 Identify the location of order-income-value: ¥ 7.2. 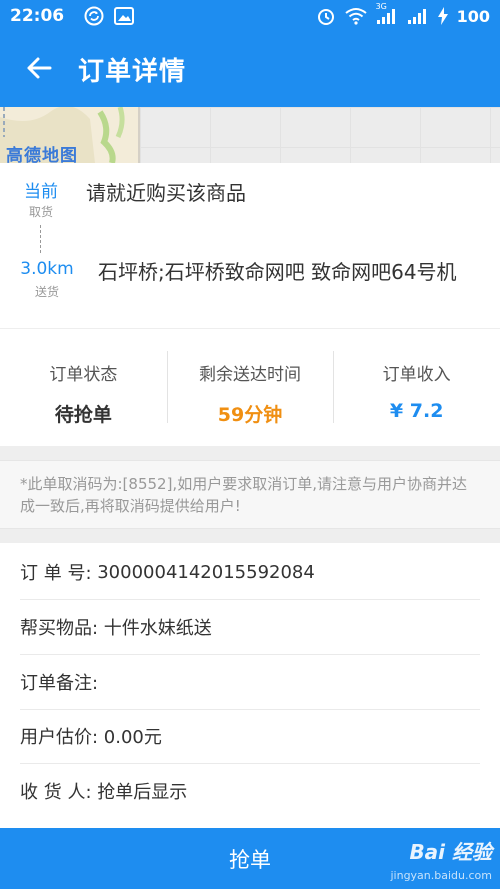
(416, 411).